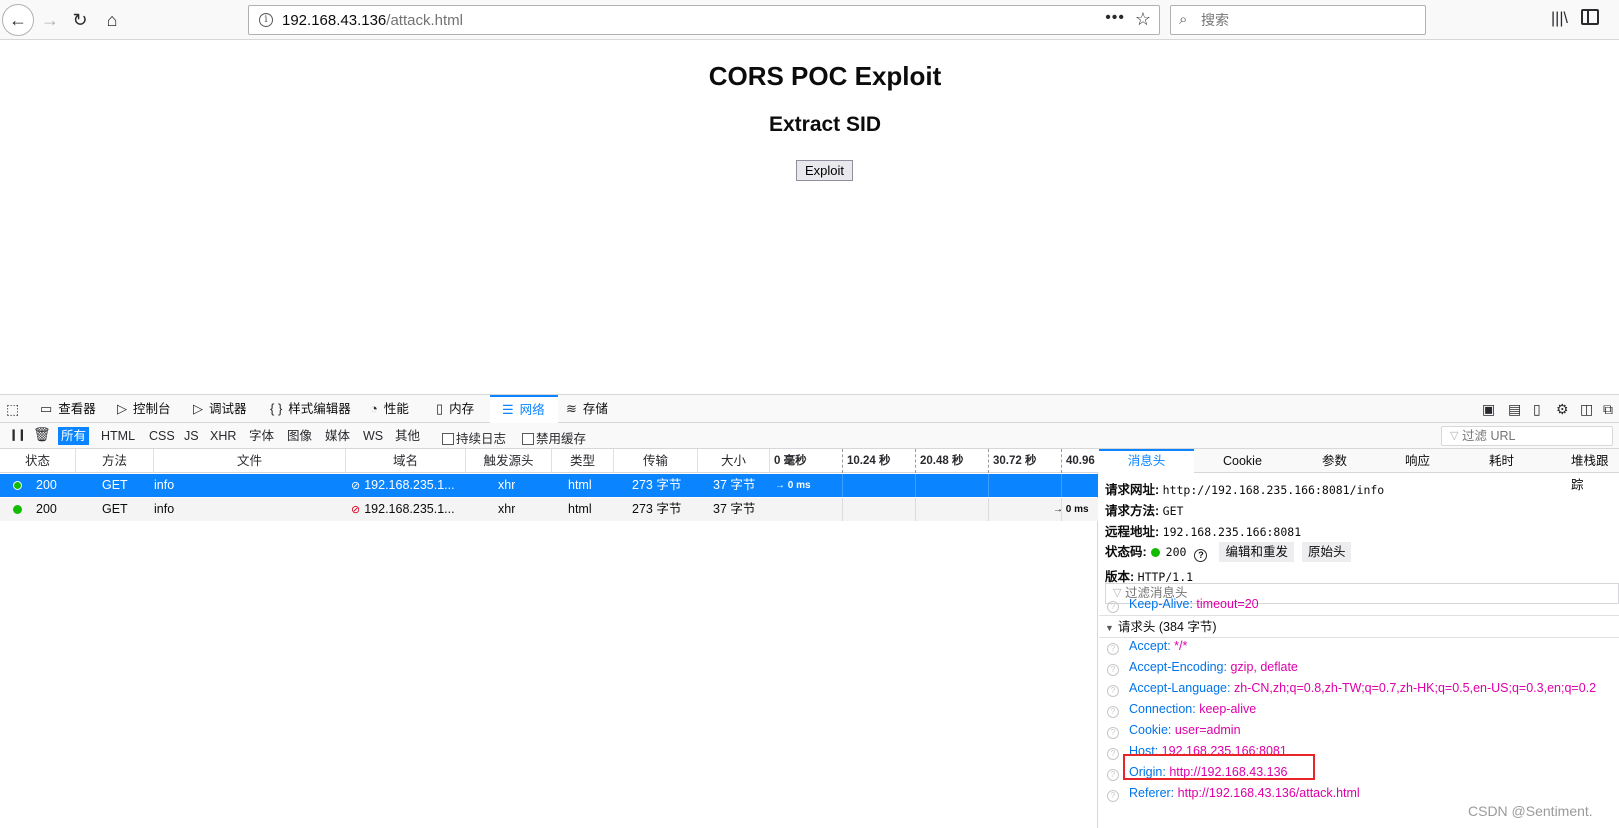  What do you see at coordinates (554, 437) in the screenshot?
I see `disable-cache-checkbox: 禁用缓存` at bounding box center [554, 437].